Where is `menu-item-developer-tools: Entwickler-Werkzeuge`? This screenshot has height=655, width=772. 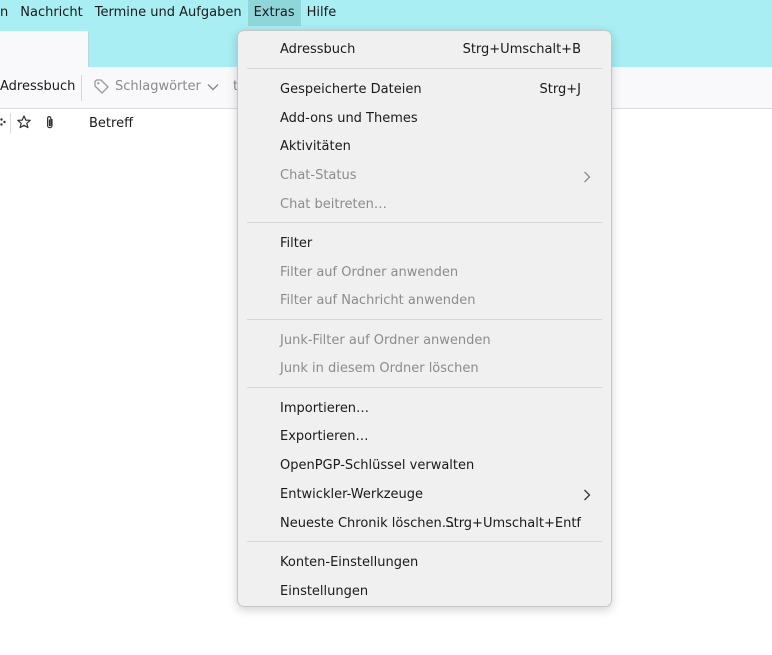 menu-item-developer-tools: Entwickler-Werkzeuge is located at coordinates (435, 495).